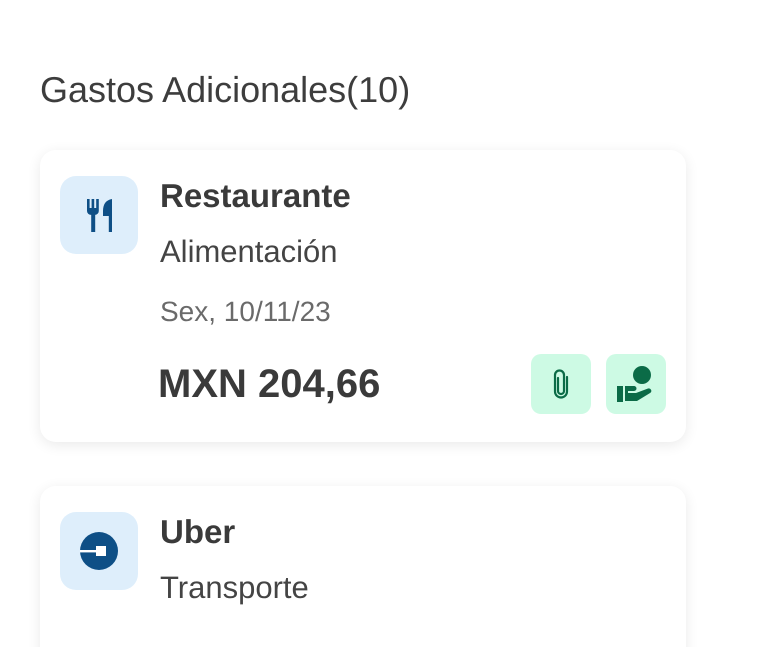  I want to click on attachment-button, so click(561, 384).